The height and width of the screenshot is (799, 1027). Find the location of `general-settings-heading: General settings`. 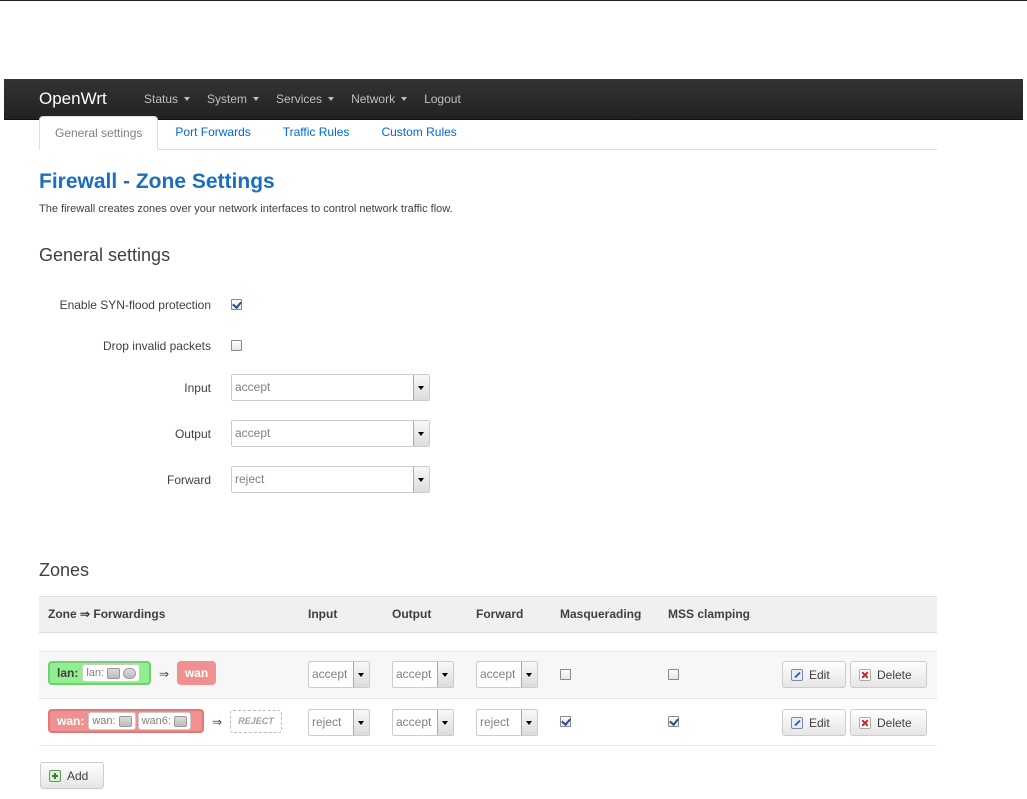

general-settings-heading: General settings is located at coordinates (105, 255).